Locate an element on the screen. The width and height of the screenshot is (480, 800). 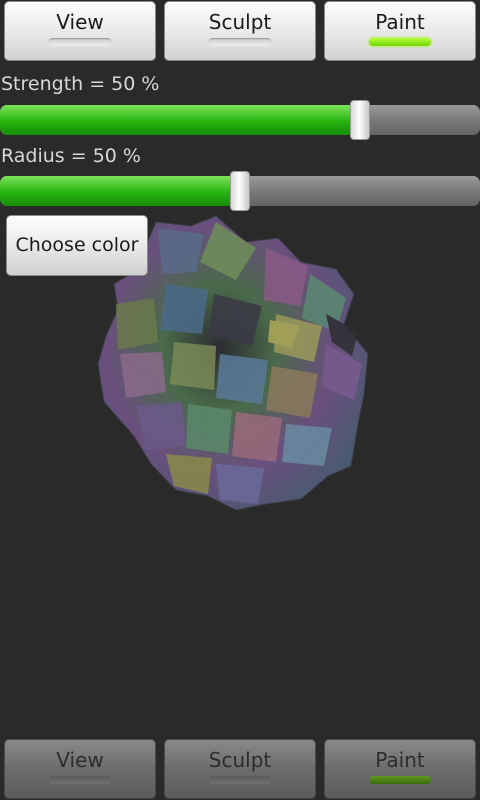
bottom-view-label: View is located at coordinates (80, 760).